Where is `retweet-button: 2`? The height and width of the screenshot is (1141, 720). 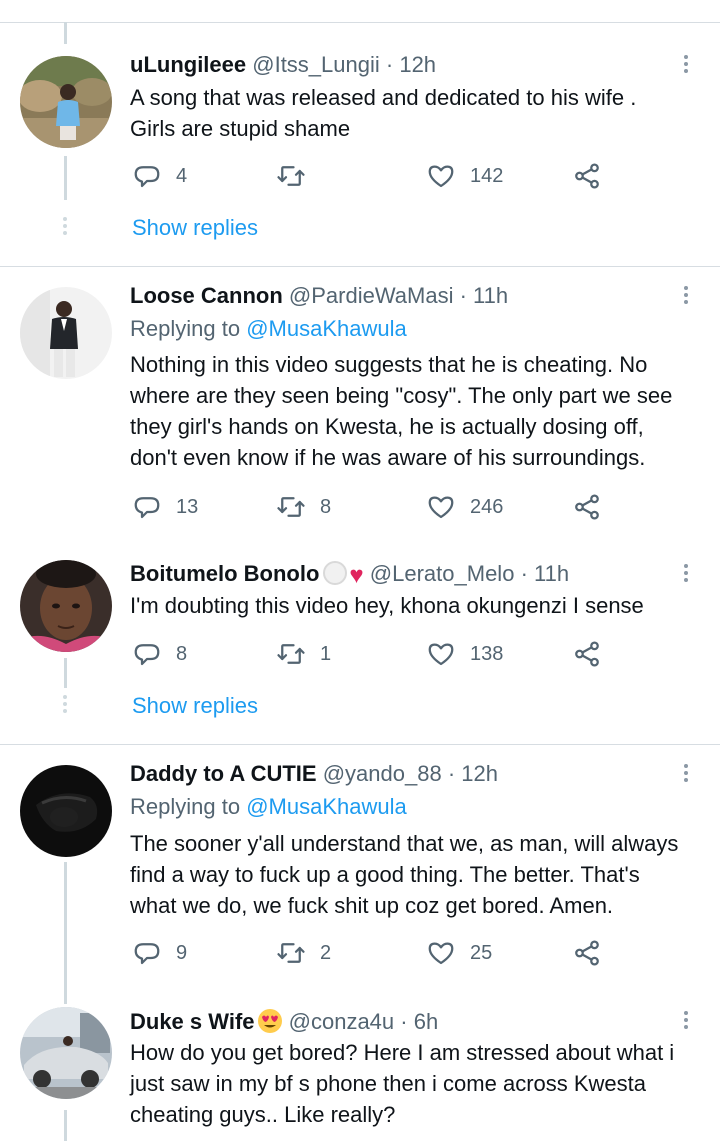
retweet-button: 2 is located at coordinates (303, 953).